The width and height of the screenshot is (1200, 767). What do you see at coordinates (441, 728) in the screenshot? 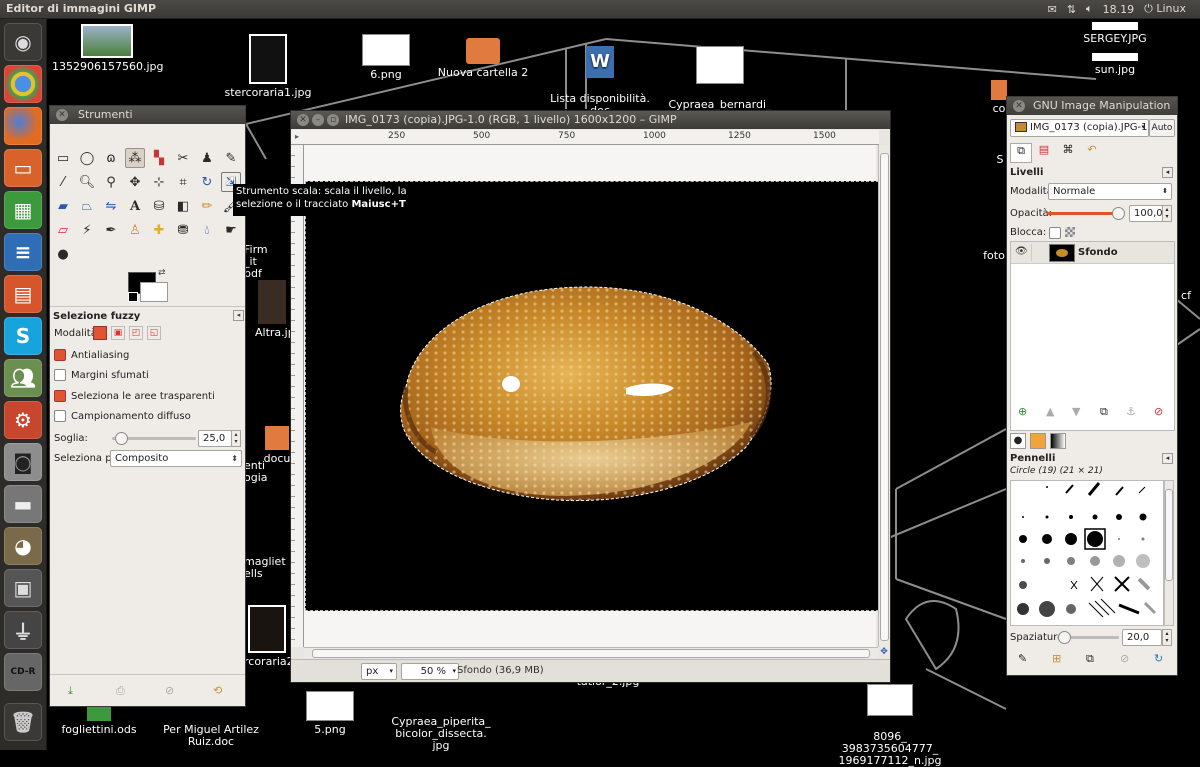
I see `desktop-icon-piperita: Cypraea_piperita_ bicolor_dissecta. jpg` at bounding box center [441, 728].